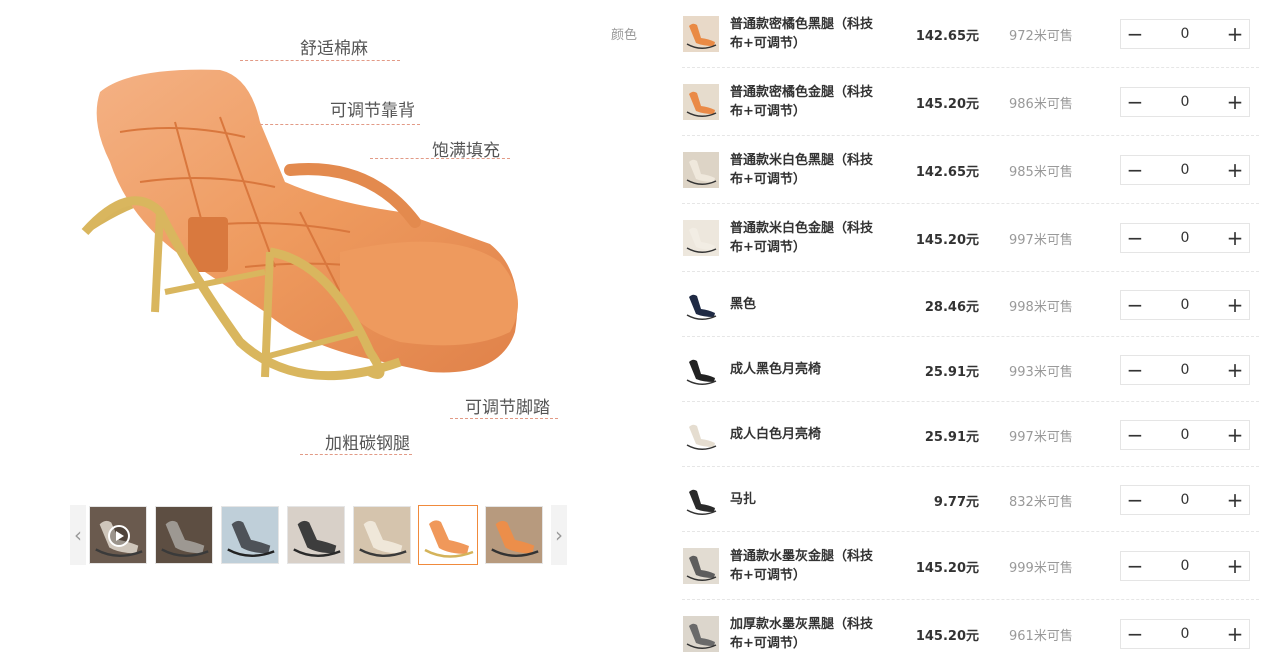  I want to click on sku-name: 加厚款水墨灰黑腿（科技 布+可调节）, so click(812, 634).